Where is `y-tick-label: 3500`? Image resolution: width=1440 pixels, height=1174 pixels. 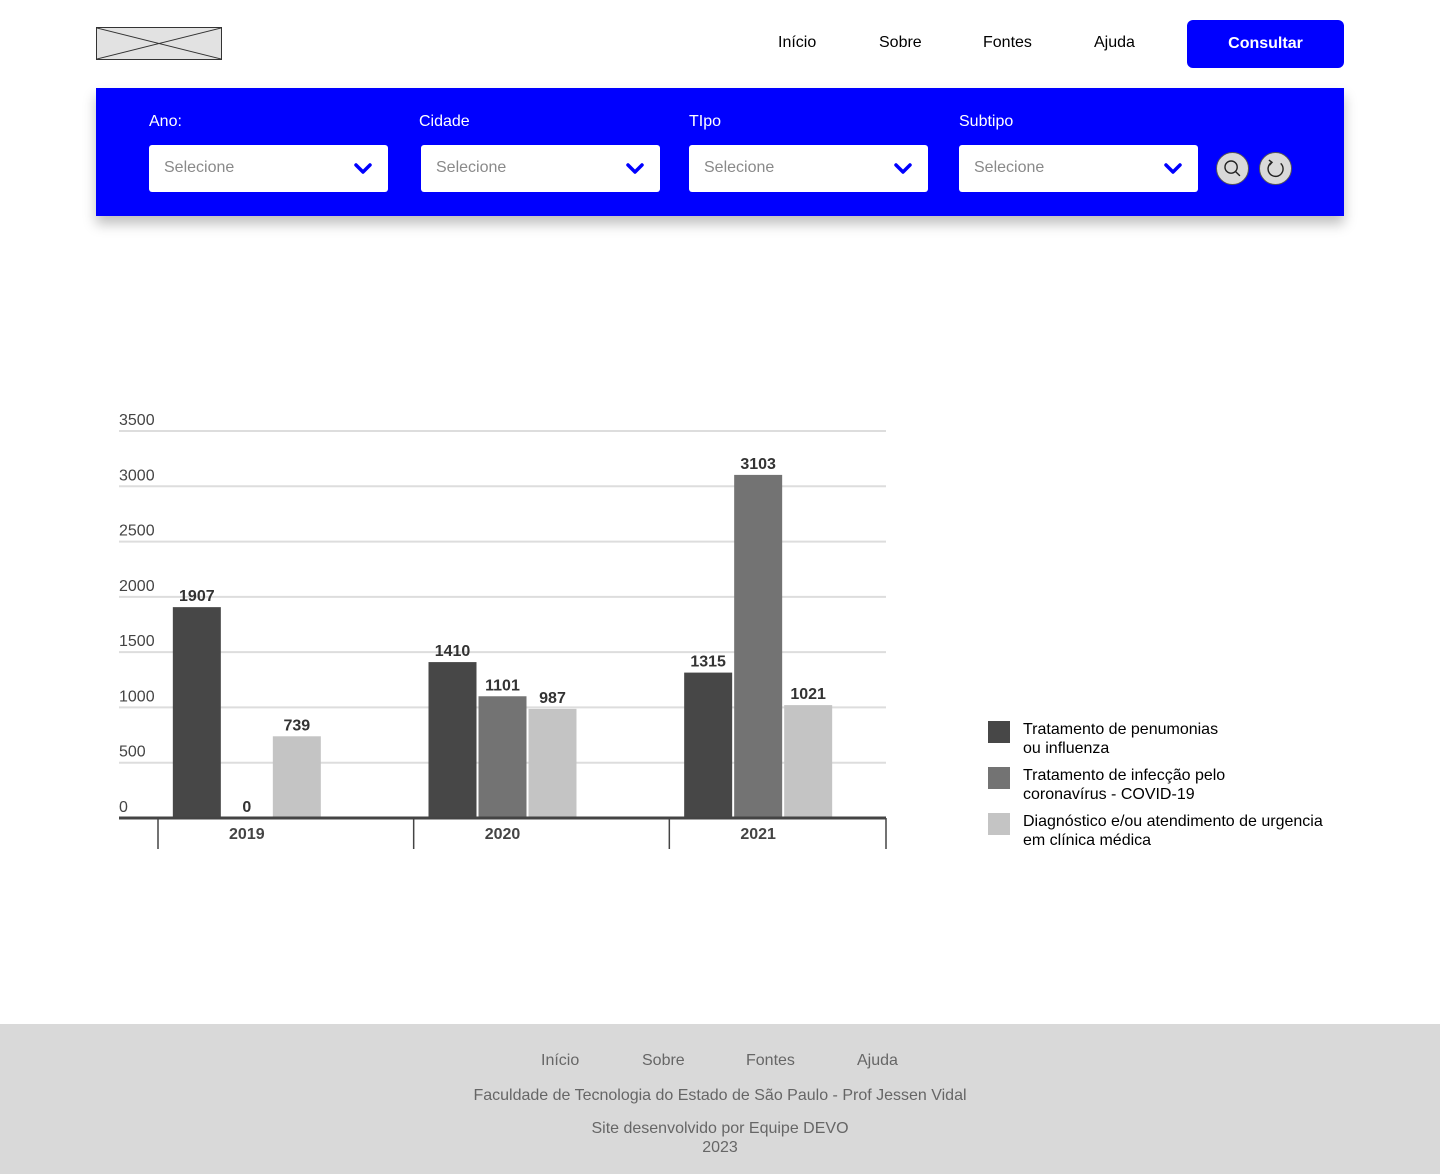 y-tick-label: 3500 is located at coordinates (137, 420).